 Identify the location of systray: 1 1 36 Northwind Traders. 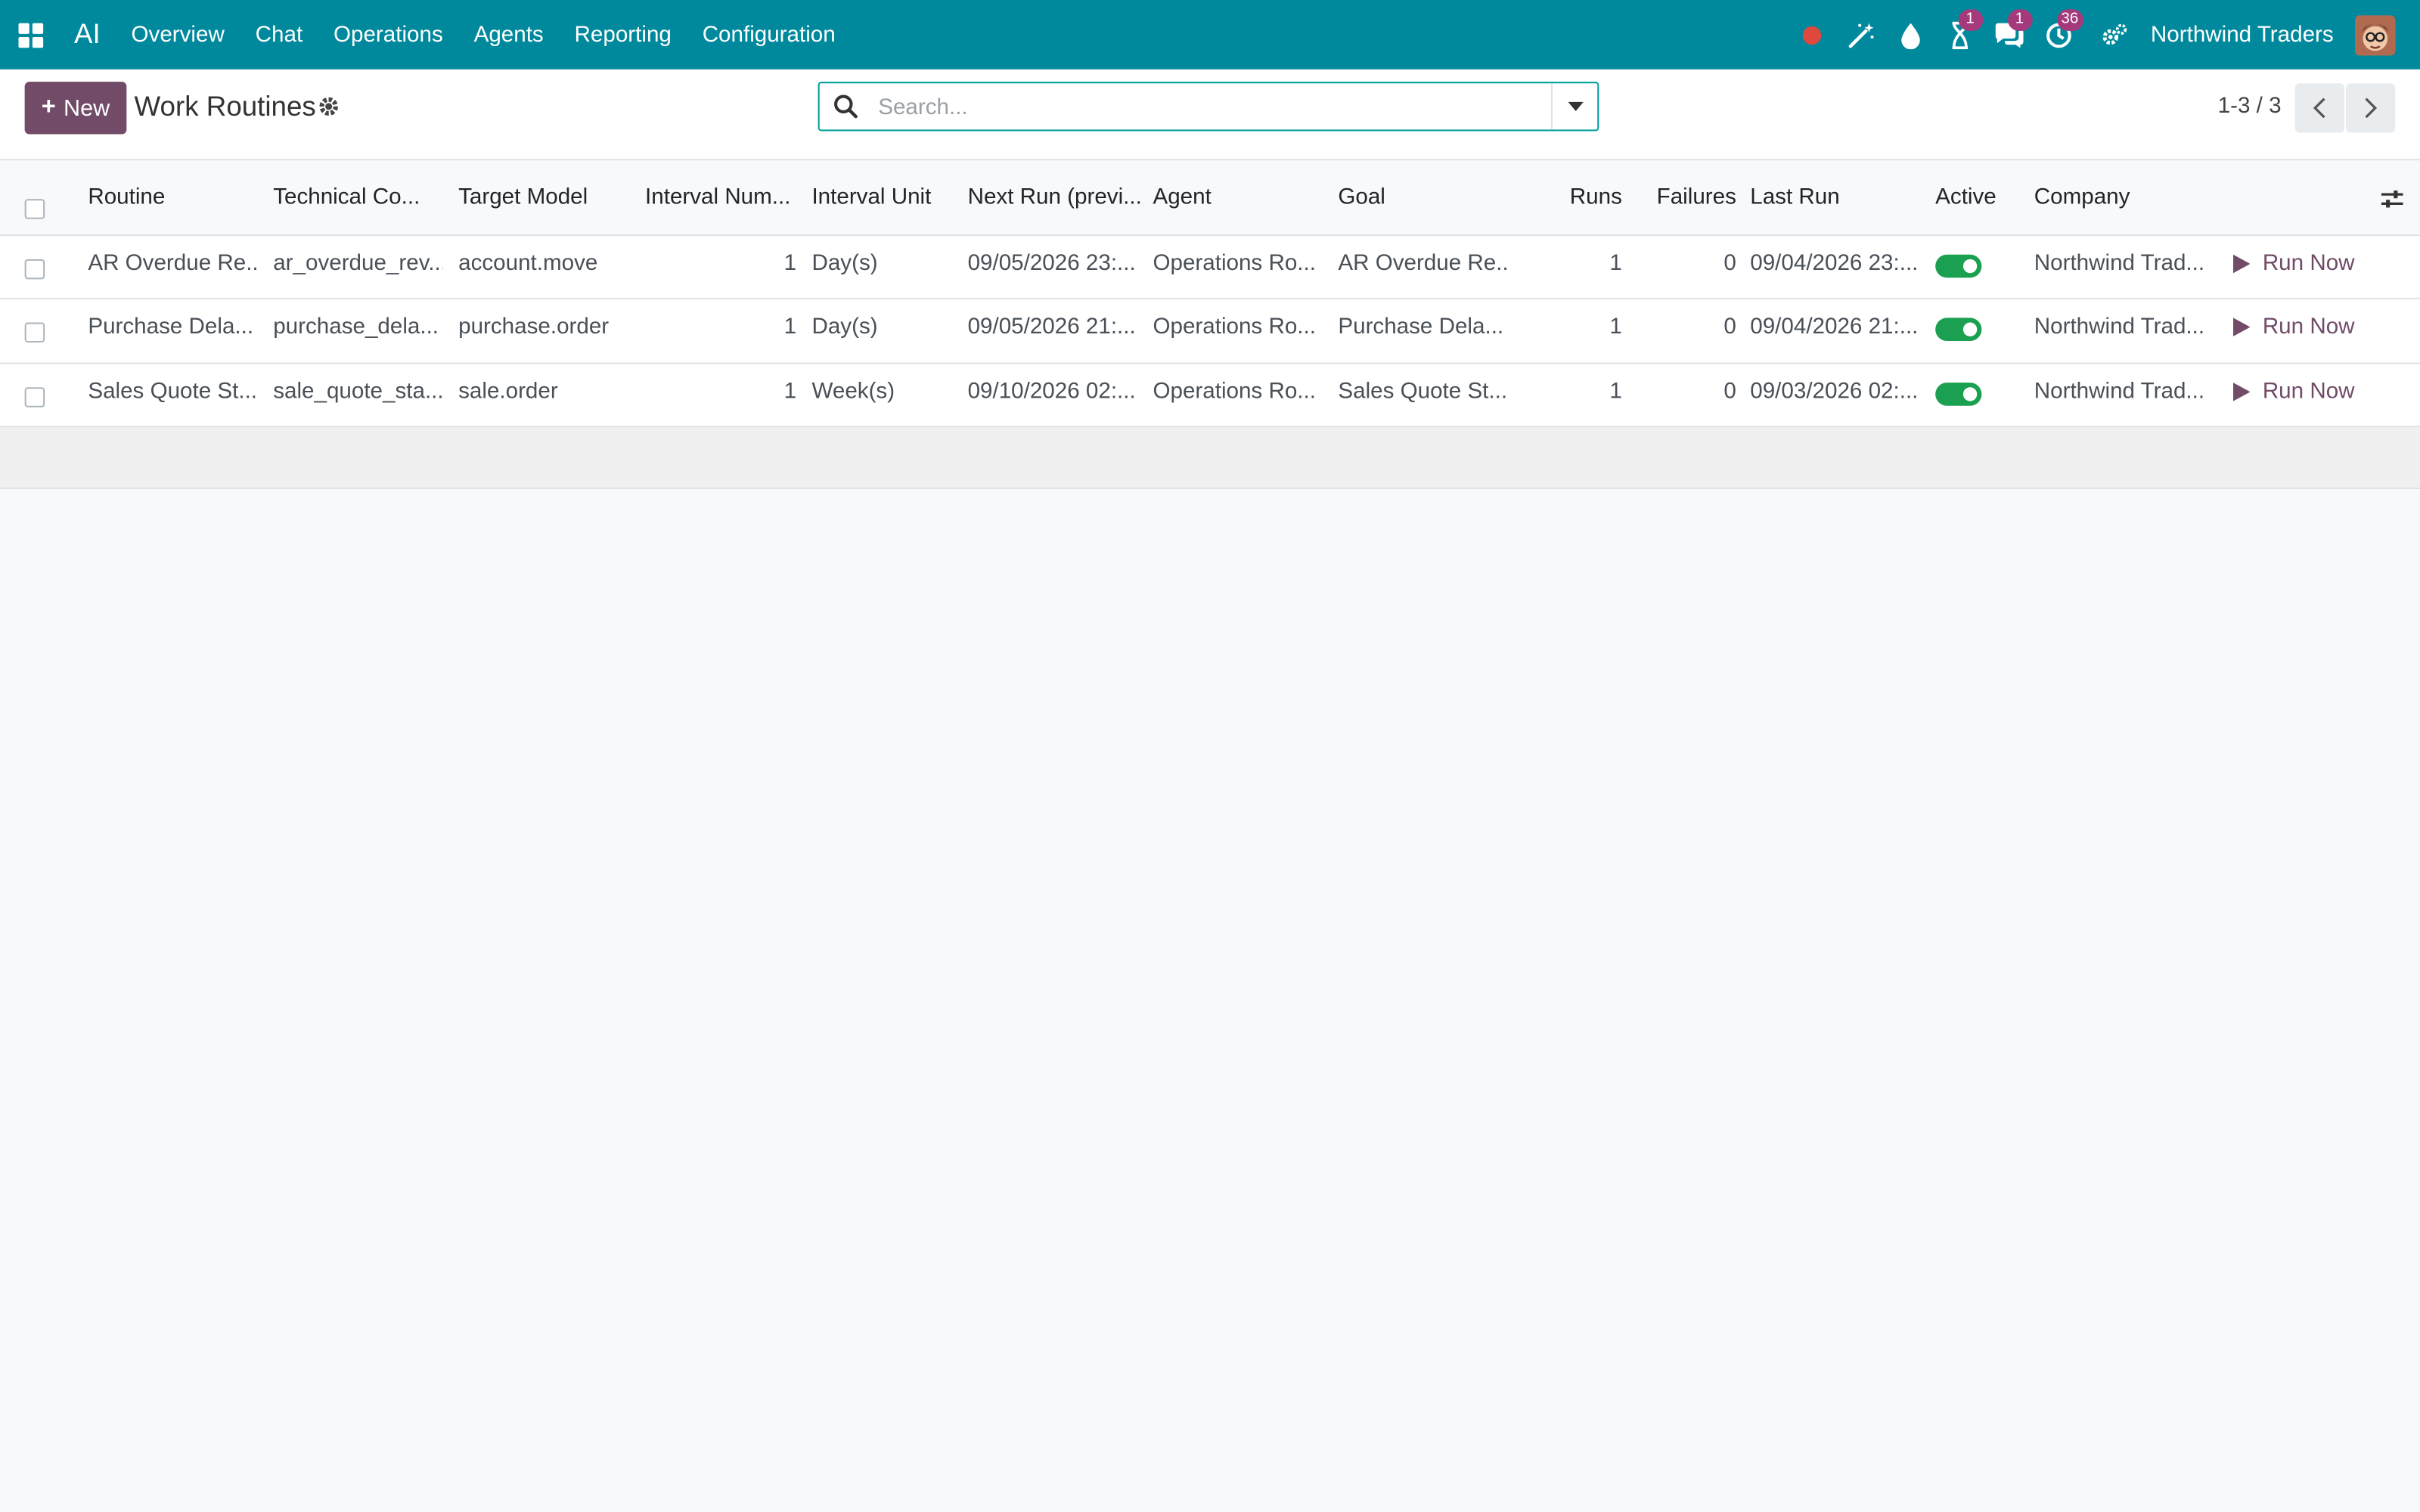
(2098, 35).